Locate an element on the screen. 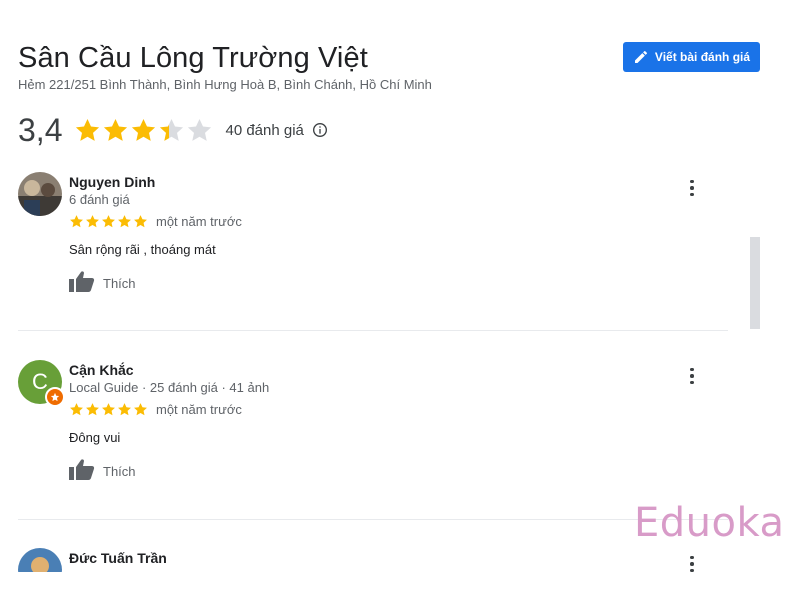  write-review-button: Viết bài đánh giá is located at coordinates (691, 57).